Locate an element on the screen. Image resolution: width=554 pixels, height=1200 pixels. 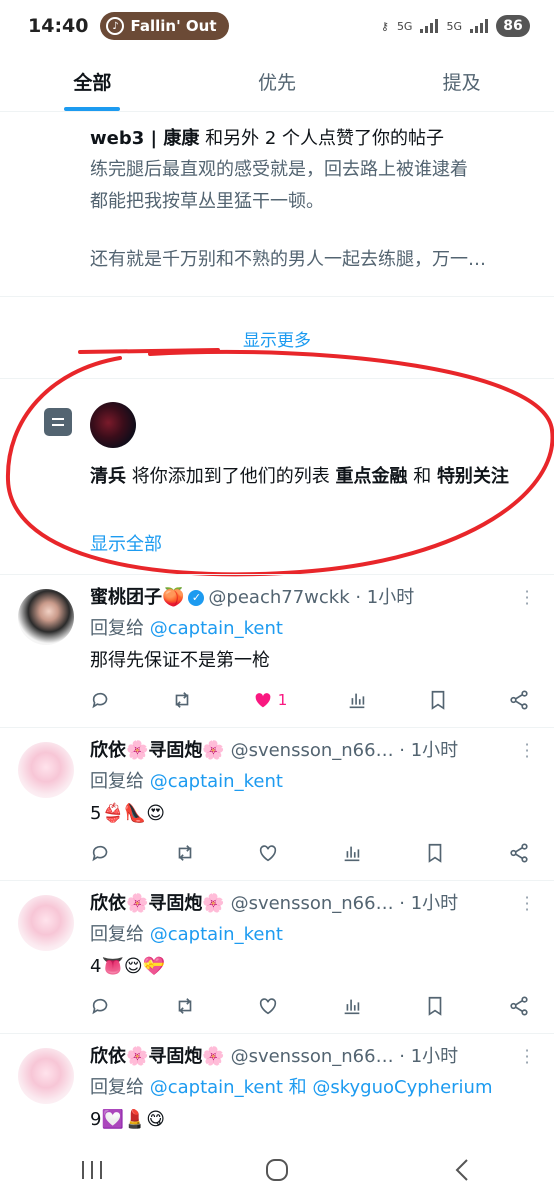
list-actor: 清兵 is located at coordinates (108, 476).